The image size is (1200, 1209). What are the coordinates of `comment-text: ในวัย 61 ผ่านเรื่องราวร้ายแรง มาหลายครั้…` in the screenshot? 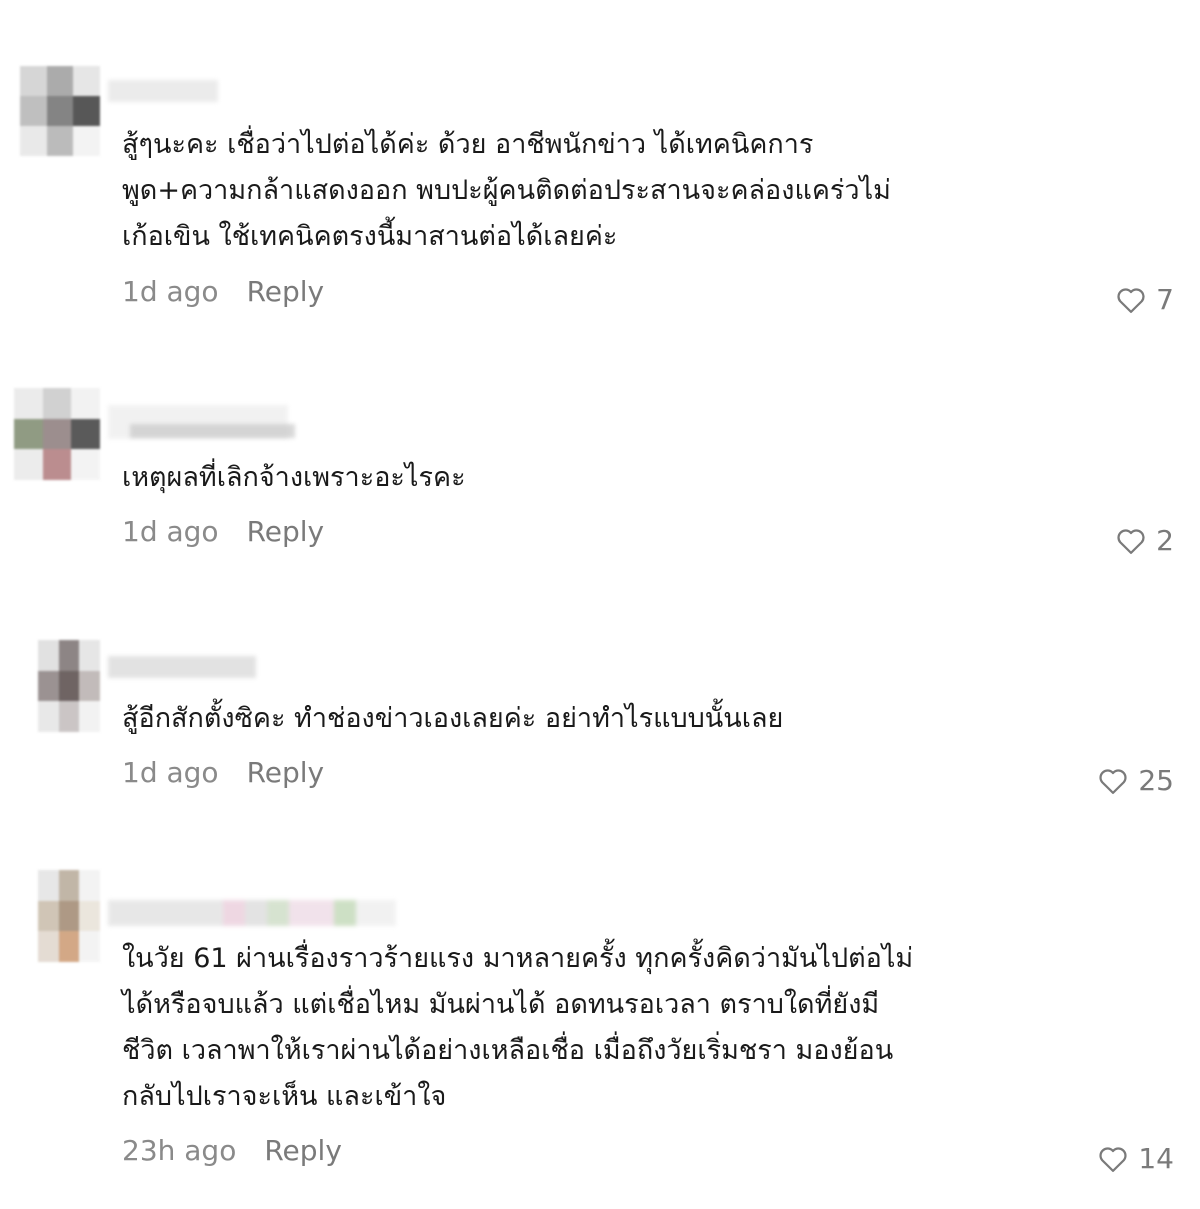 It's located at (518, 1027).